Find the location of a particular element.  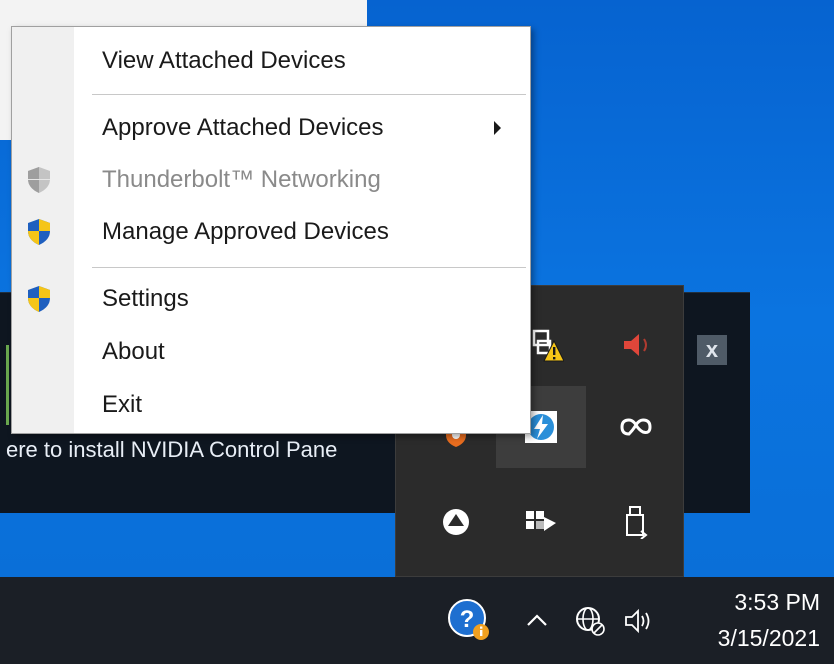

speaker-icon is located at coordinates (640, 621).